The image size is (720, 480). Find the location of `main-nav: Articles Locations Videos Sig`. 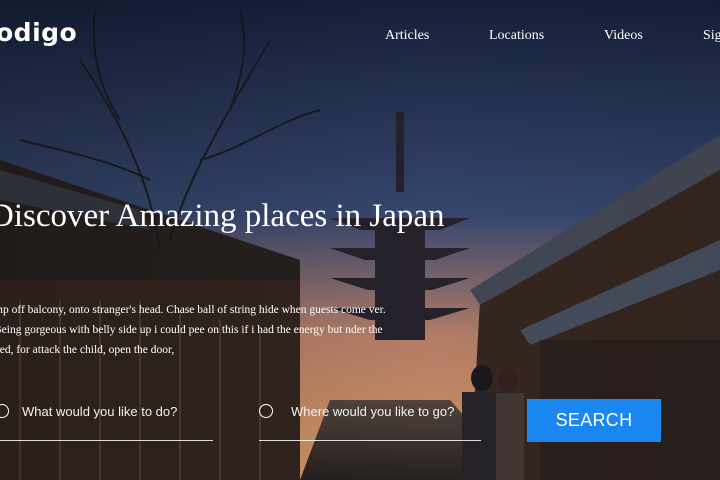

main-nav: Articles Locations Videos Sig is located at coordinates (360, 38).